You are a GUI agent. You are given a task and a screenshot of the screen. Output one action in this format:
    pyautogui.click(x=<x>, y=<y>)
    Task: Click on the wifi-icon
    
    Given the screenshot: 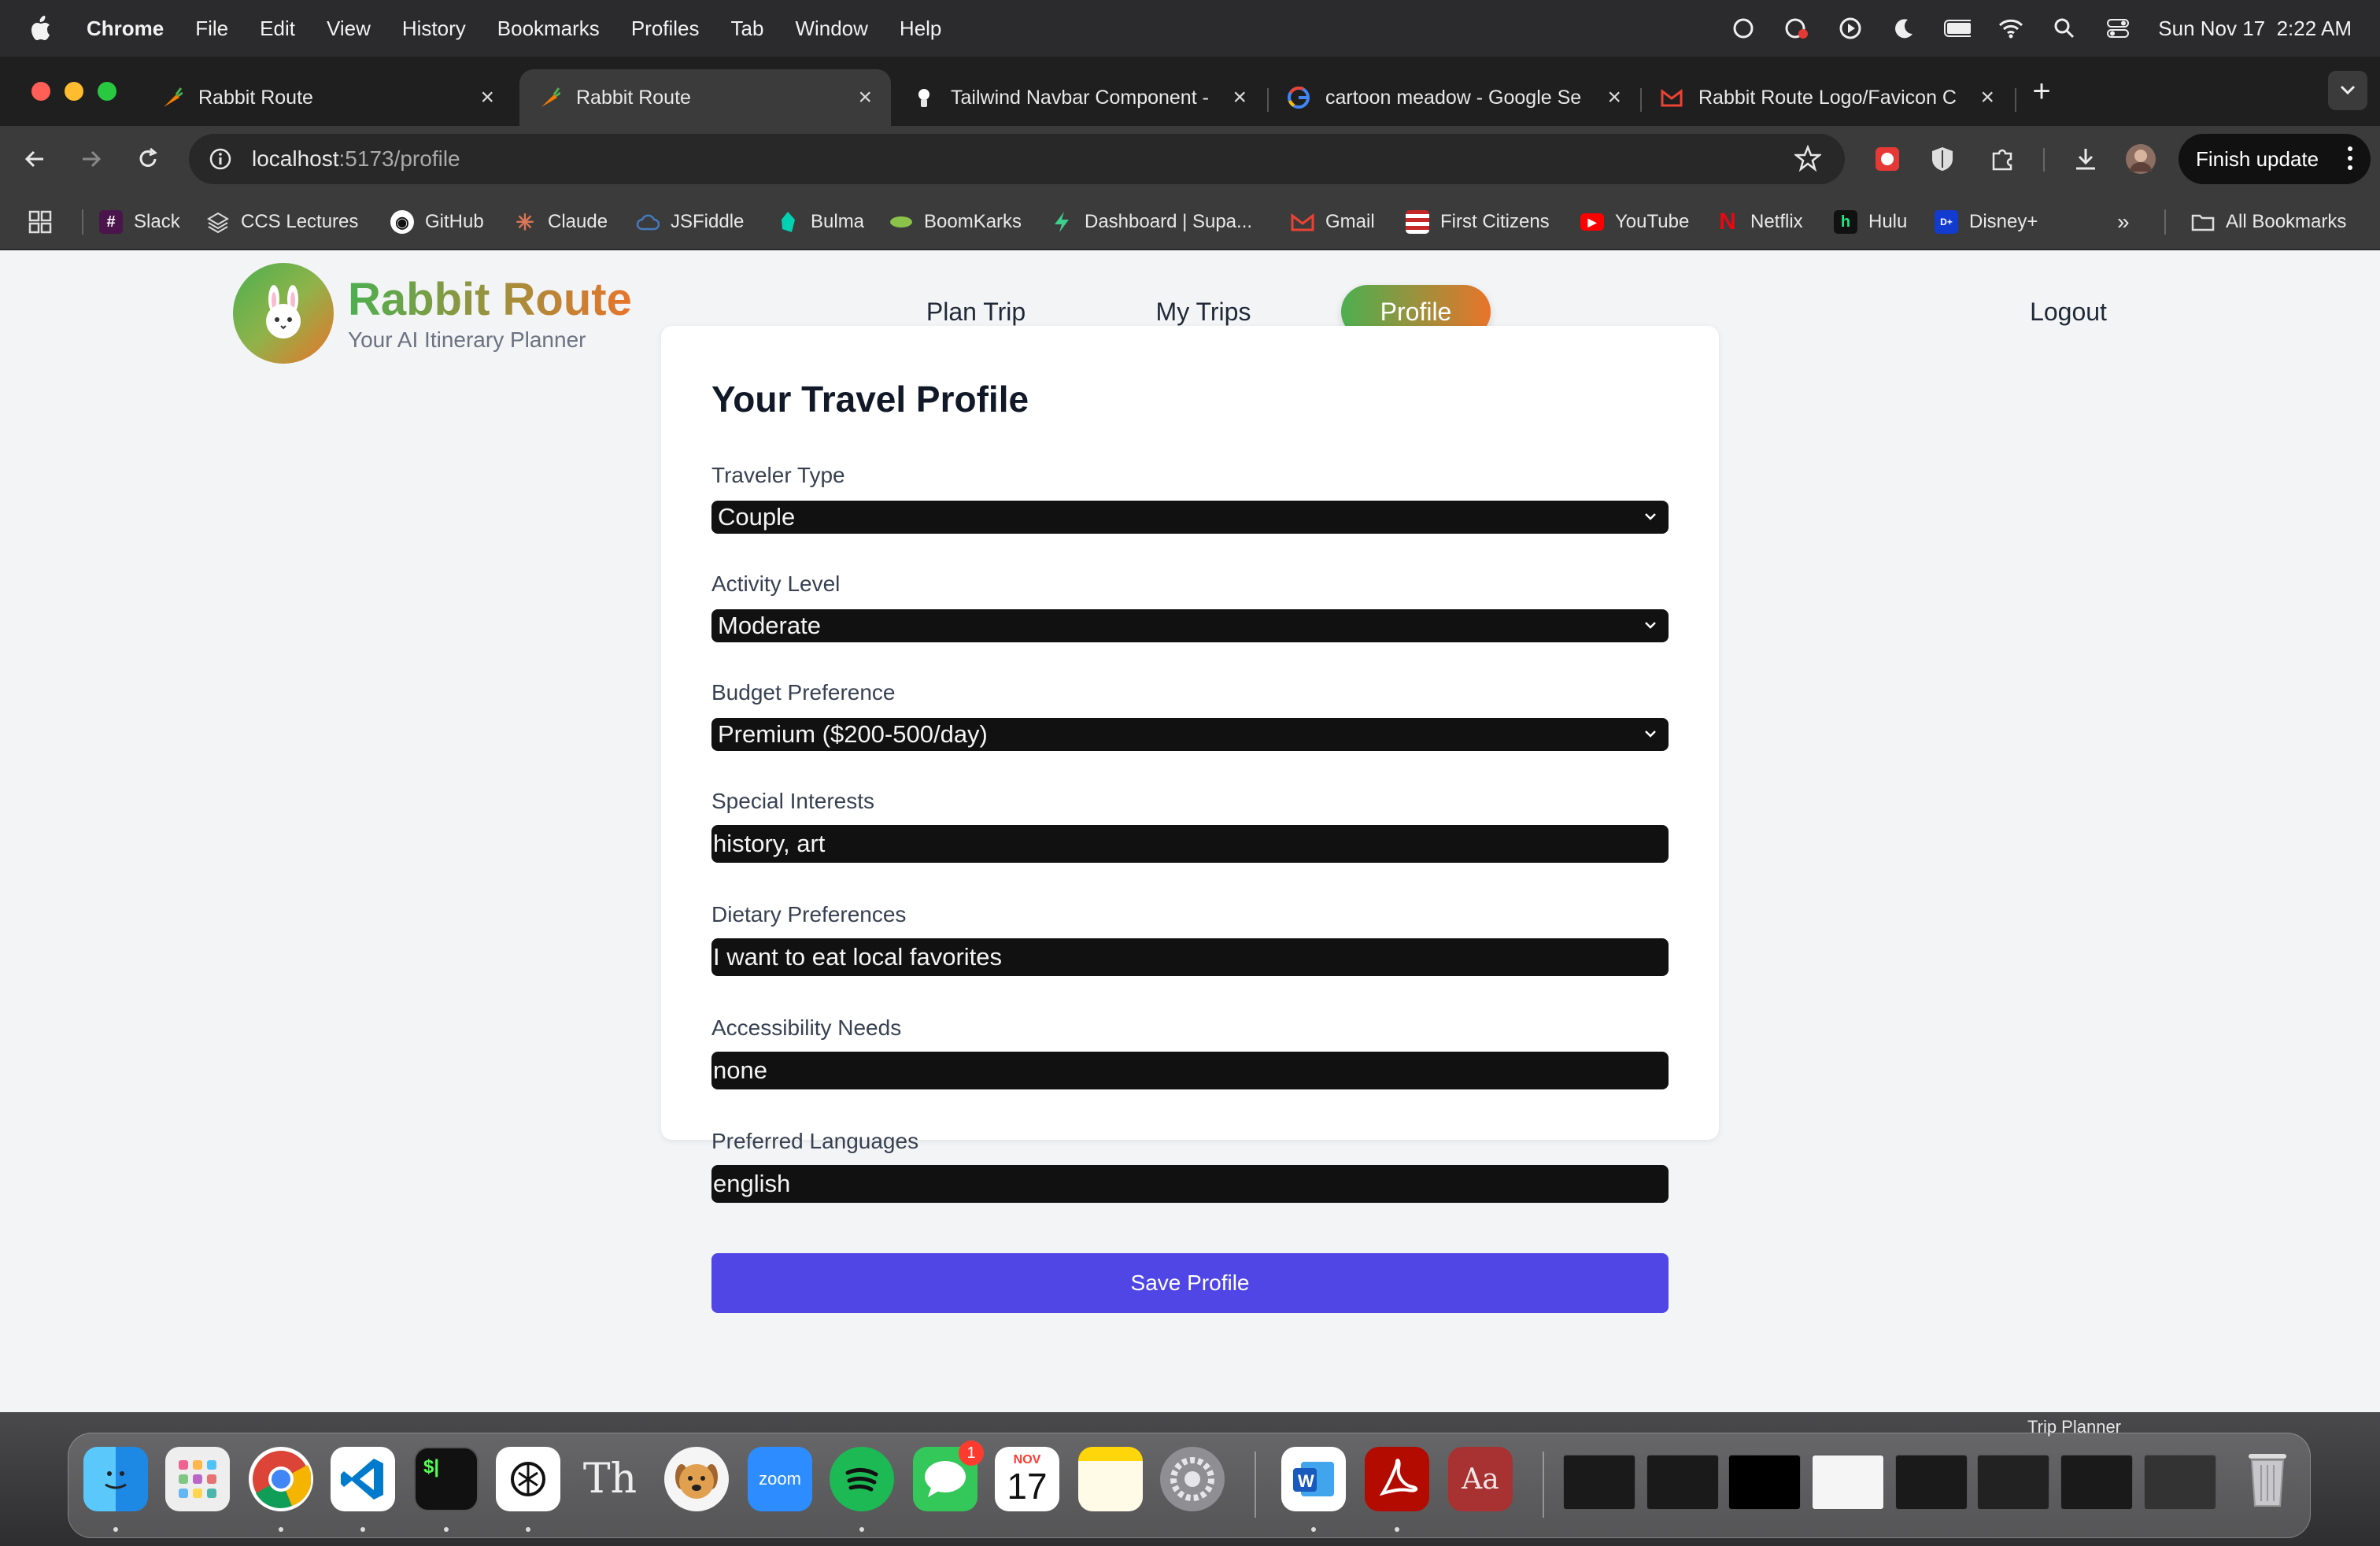 What is the action you would take?
    pyautogui.click(x=2011, y=28)
    